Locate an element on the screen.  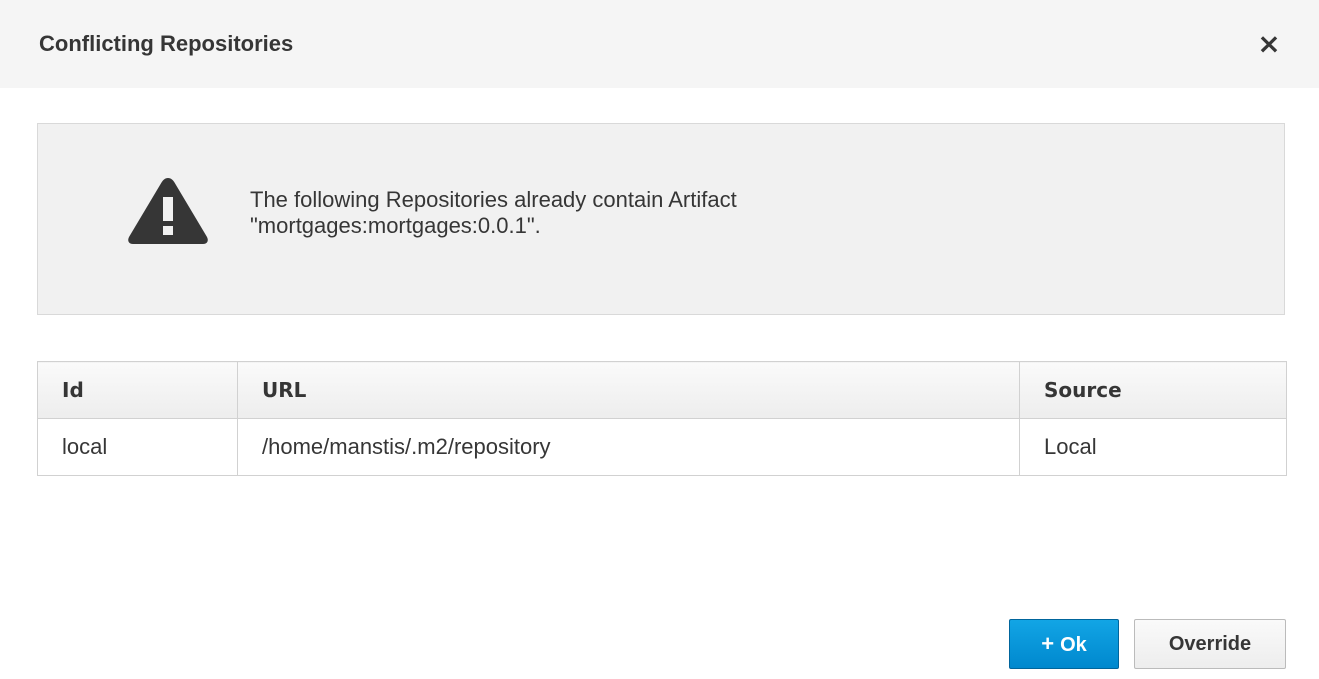
table-row: local /home/manstis/.m2/repository Local is located at coordinates (662, 447).